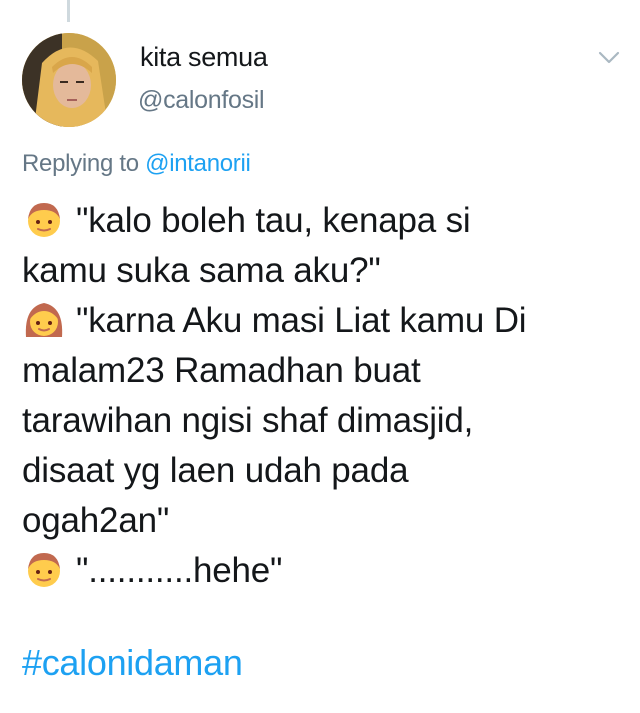 Image resolution: width=640 pixels, height=713 pixels. I want to click on tweet-line: "...........hehe", so click(322, 571).